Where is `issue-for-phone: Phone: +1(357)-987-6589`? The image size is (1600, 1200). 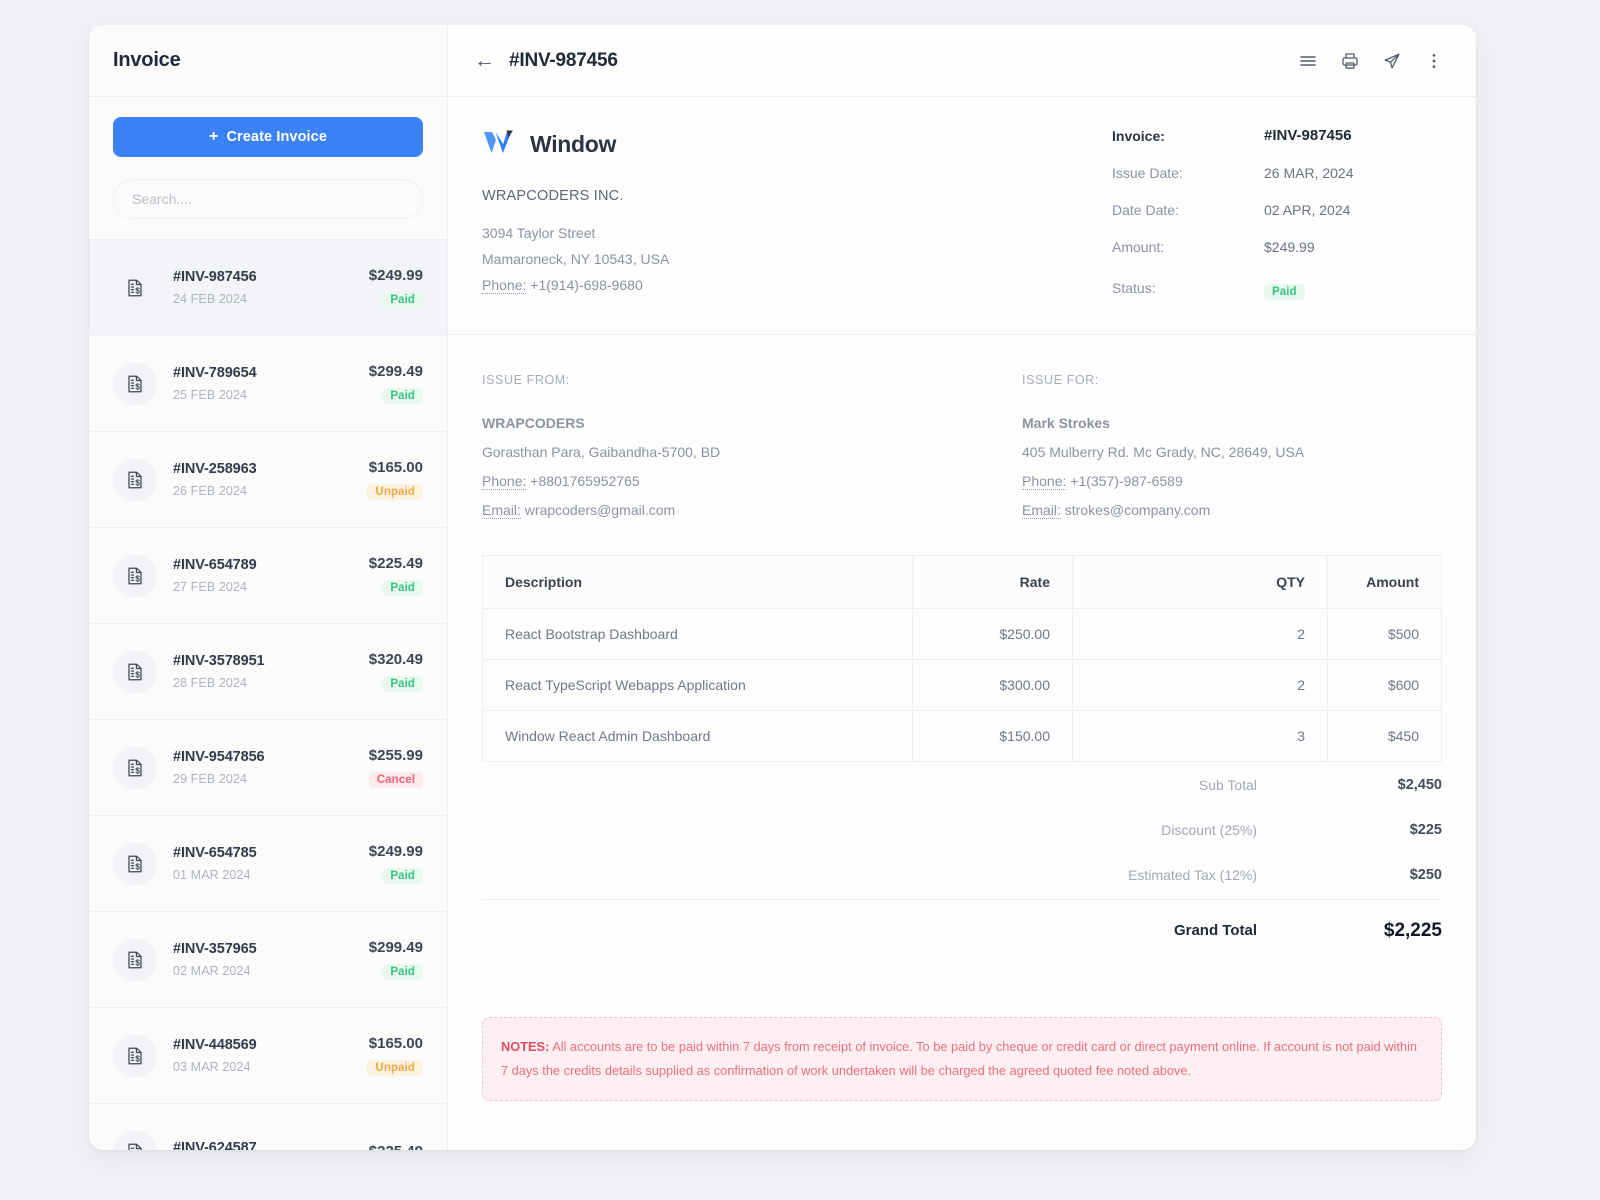
issue-for-phone: Phone: +1(357)-987-6589 is located at coordinates (1232, 481).